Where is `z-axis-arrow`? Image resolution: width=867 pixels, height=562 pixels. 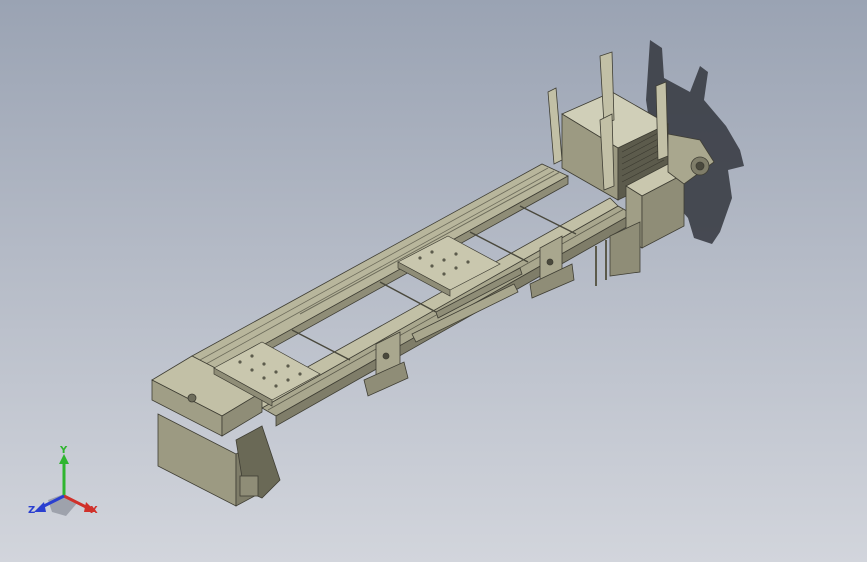
z-axis-arrow is located at coordinates (40, 507).